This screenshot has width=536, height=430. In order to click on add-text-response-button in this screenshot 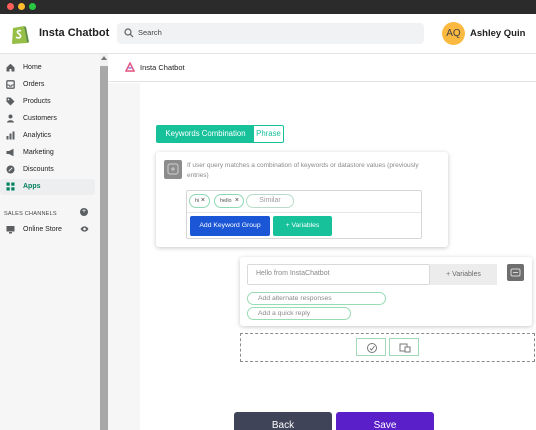, I will do `click(371, 347)`.